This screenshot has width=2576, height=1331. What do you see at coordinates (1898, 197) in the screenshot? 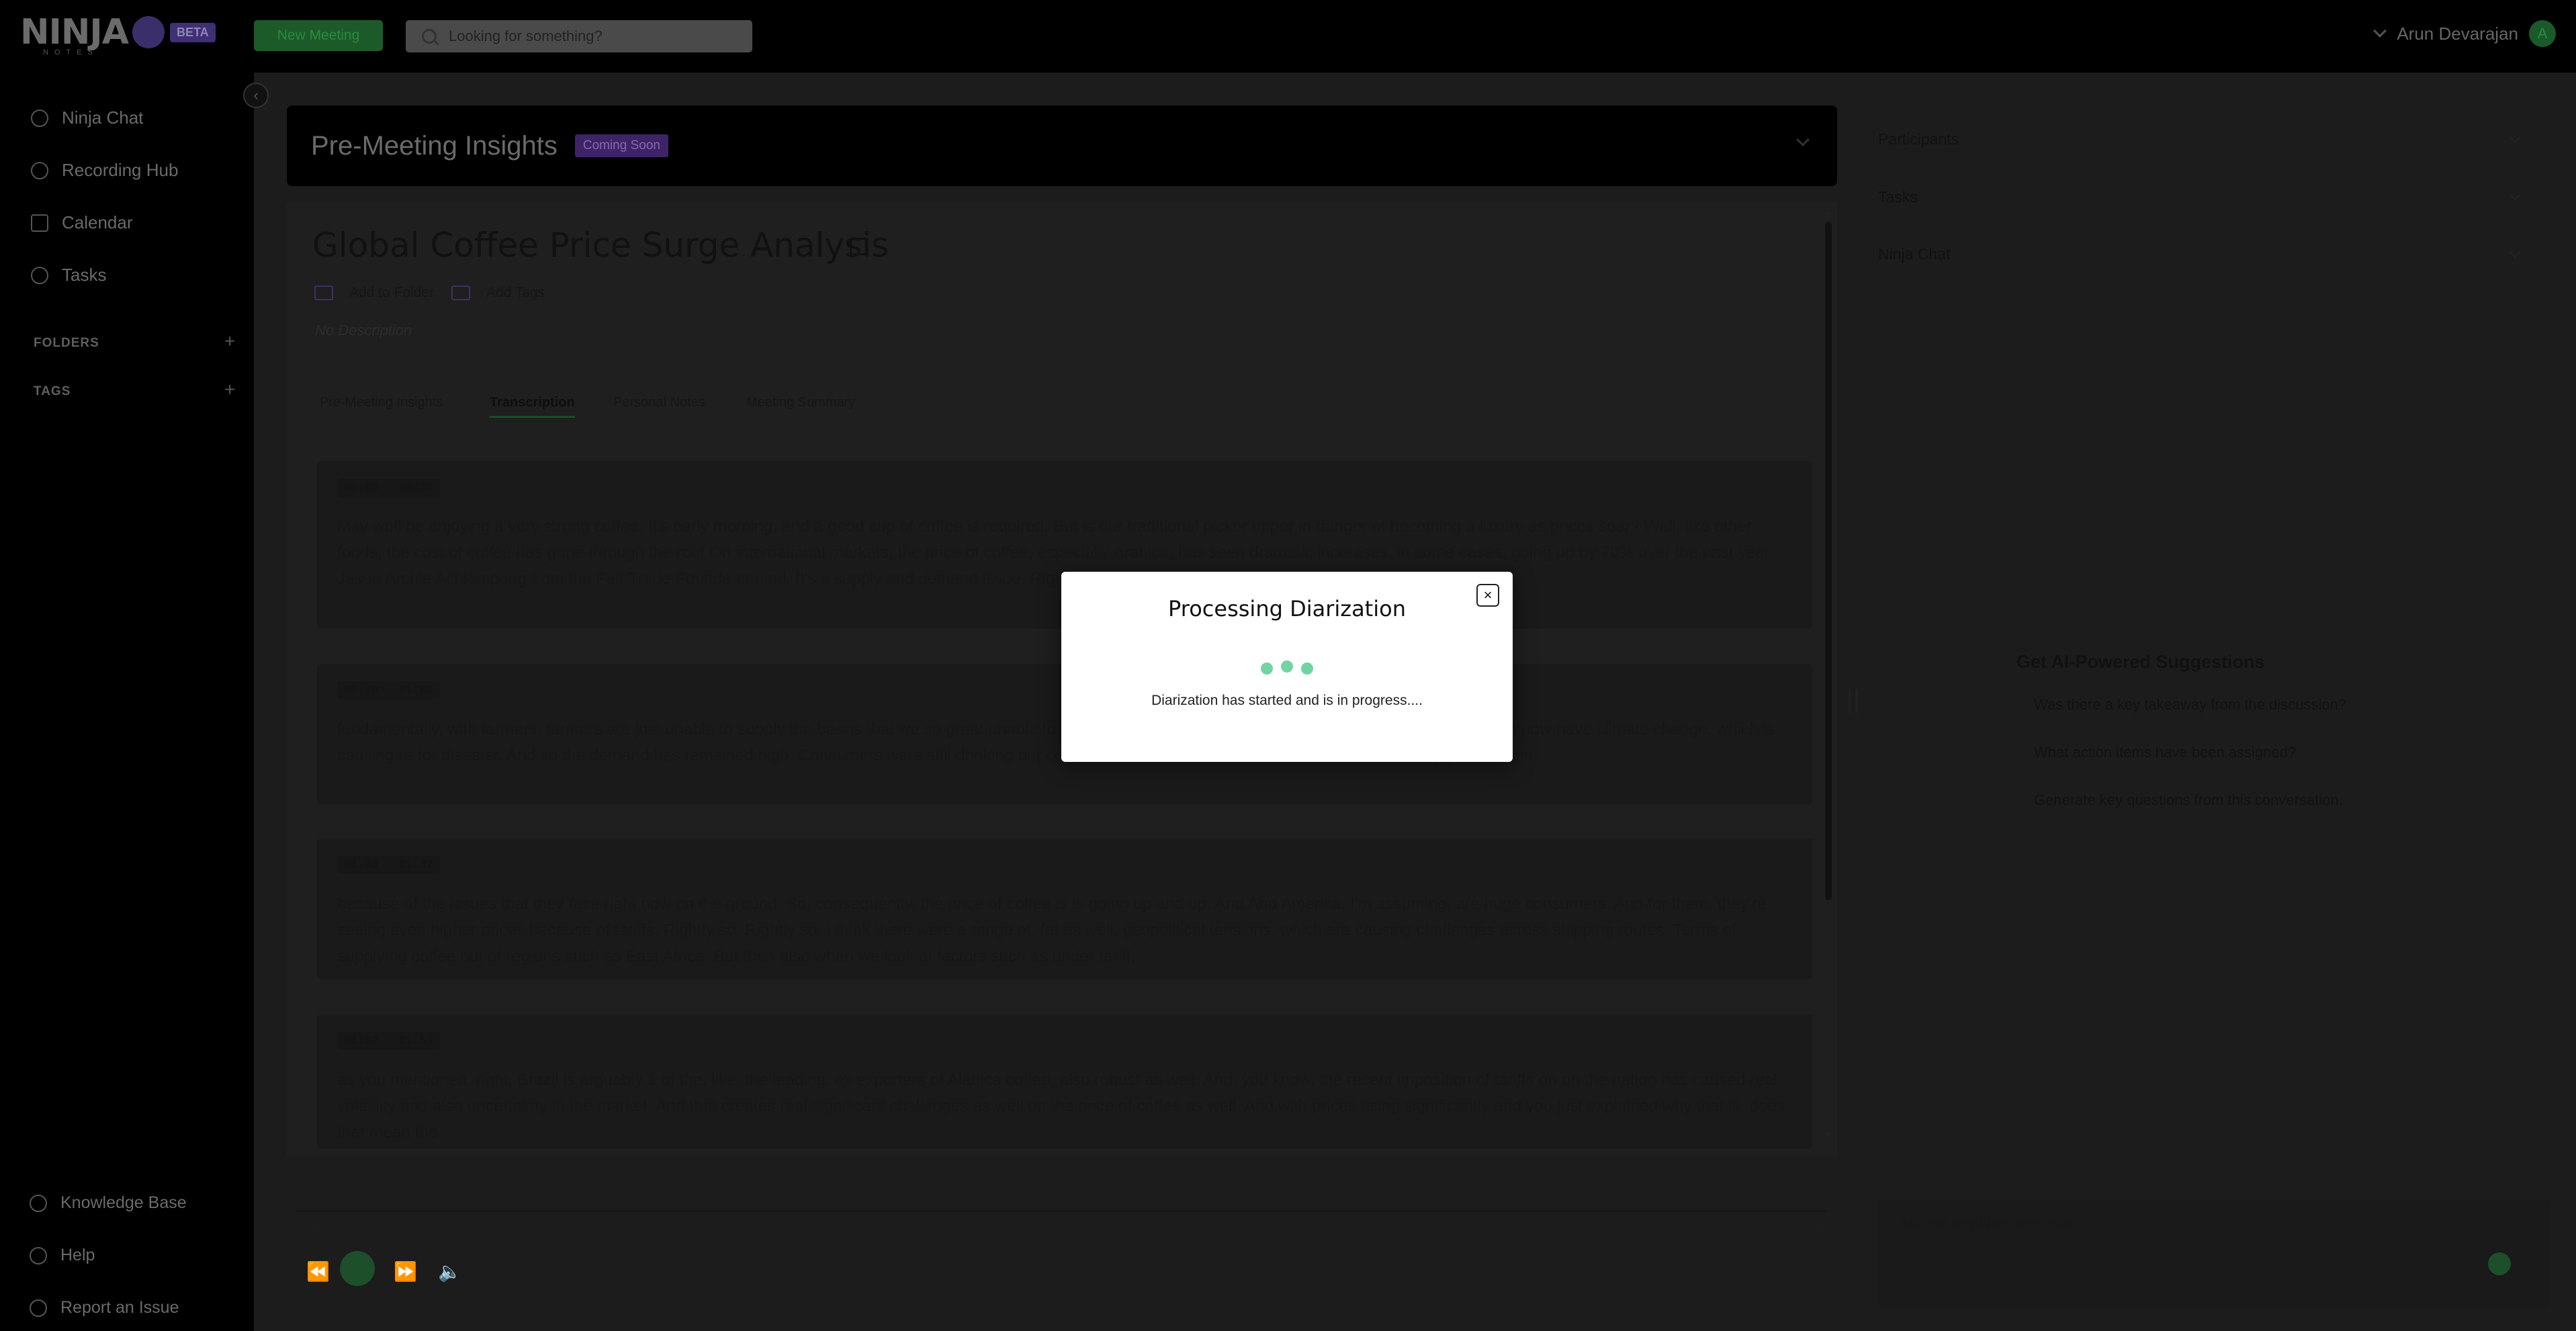
I see `accordion-tasks: Tasks` at bounding box center [1898, 197].